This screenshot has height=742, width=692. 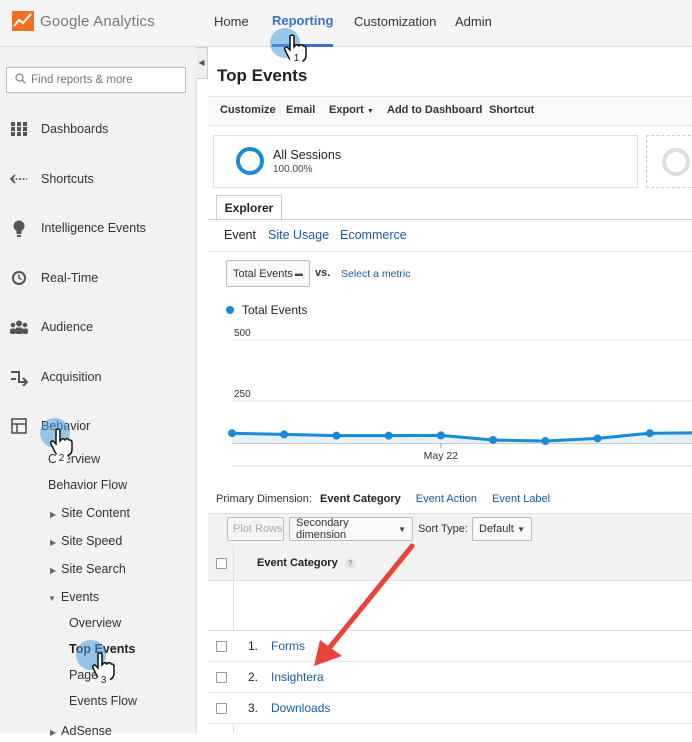 I want to click on row-number: 3., so click(x=253, y=708).